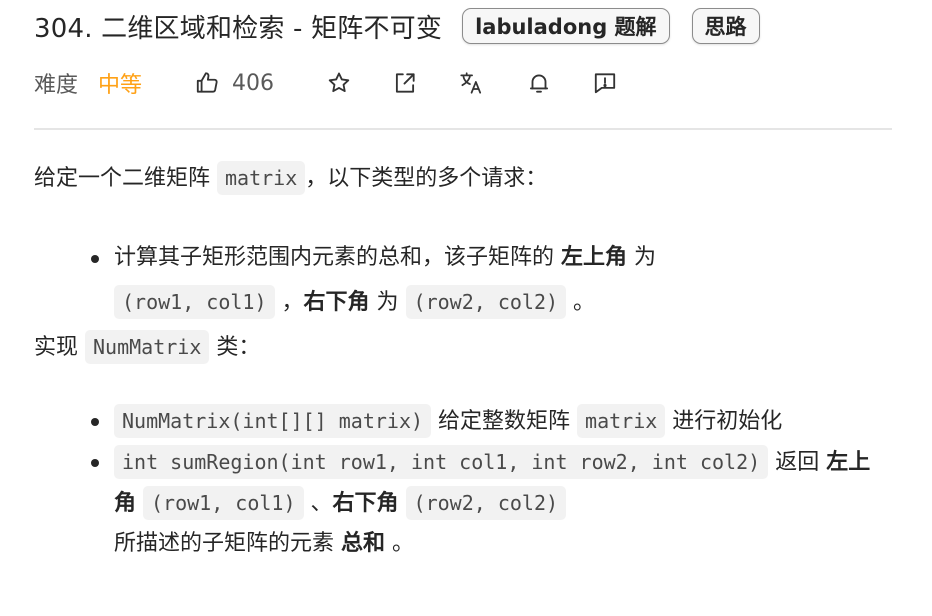 This screenshot has width=932, height=616. I want to click on bold-text: 总和, so click(363, 543).